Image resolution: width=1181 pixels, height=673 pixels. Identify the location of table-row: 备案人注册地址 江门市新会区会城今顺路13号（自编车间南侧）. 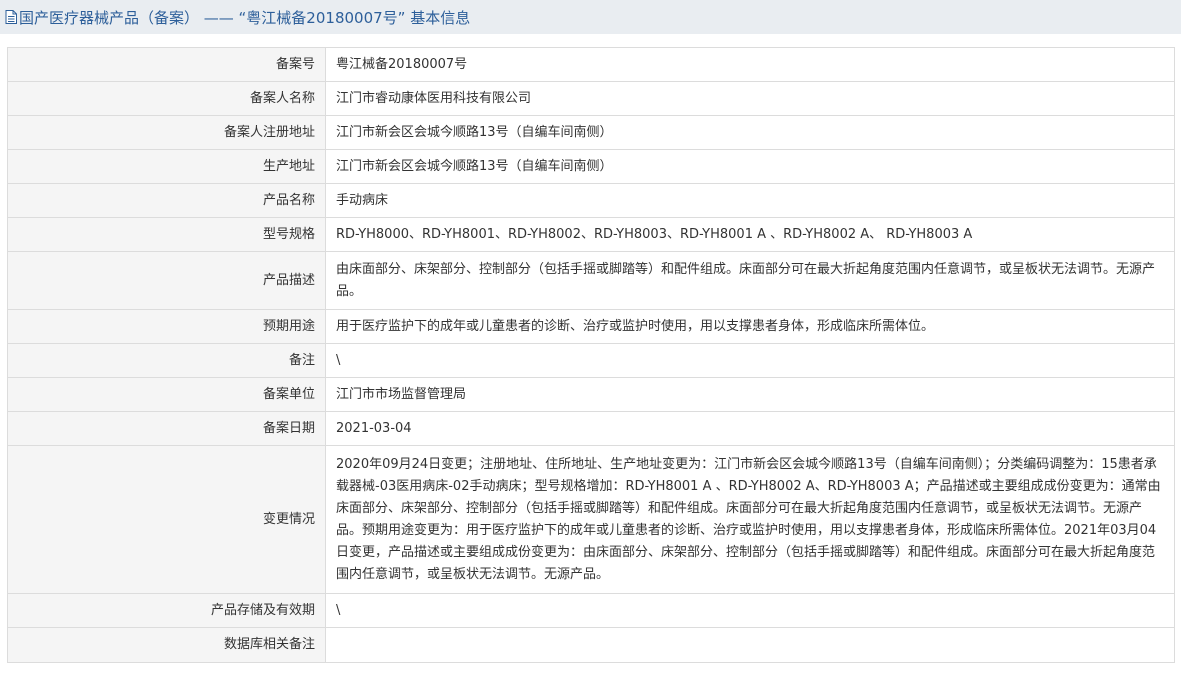
(591, 132).